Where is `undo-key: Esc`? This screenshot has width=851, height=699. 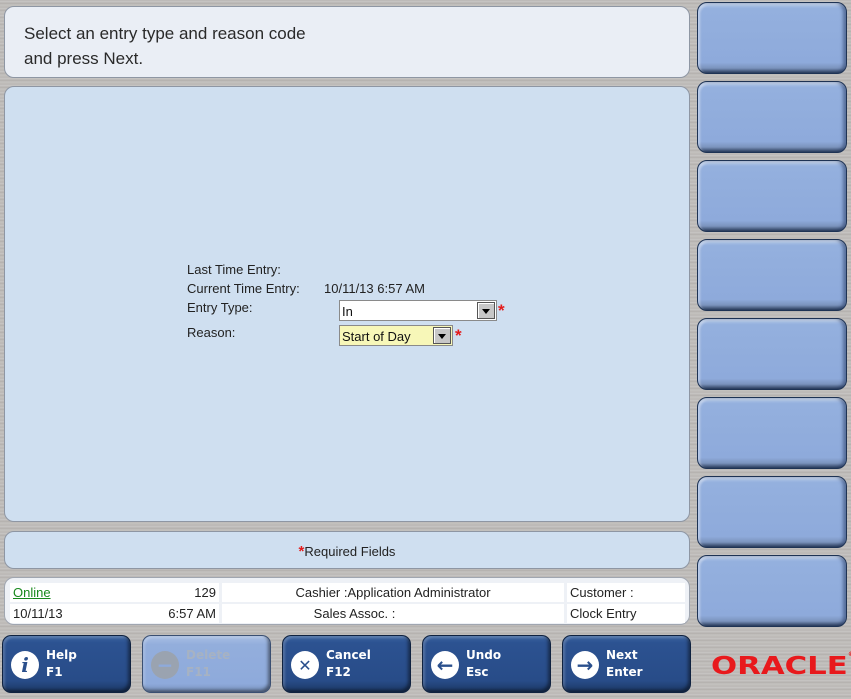
undo-key: Esc is located at coordinates (477, 672).